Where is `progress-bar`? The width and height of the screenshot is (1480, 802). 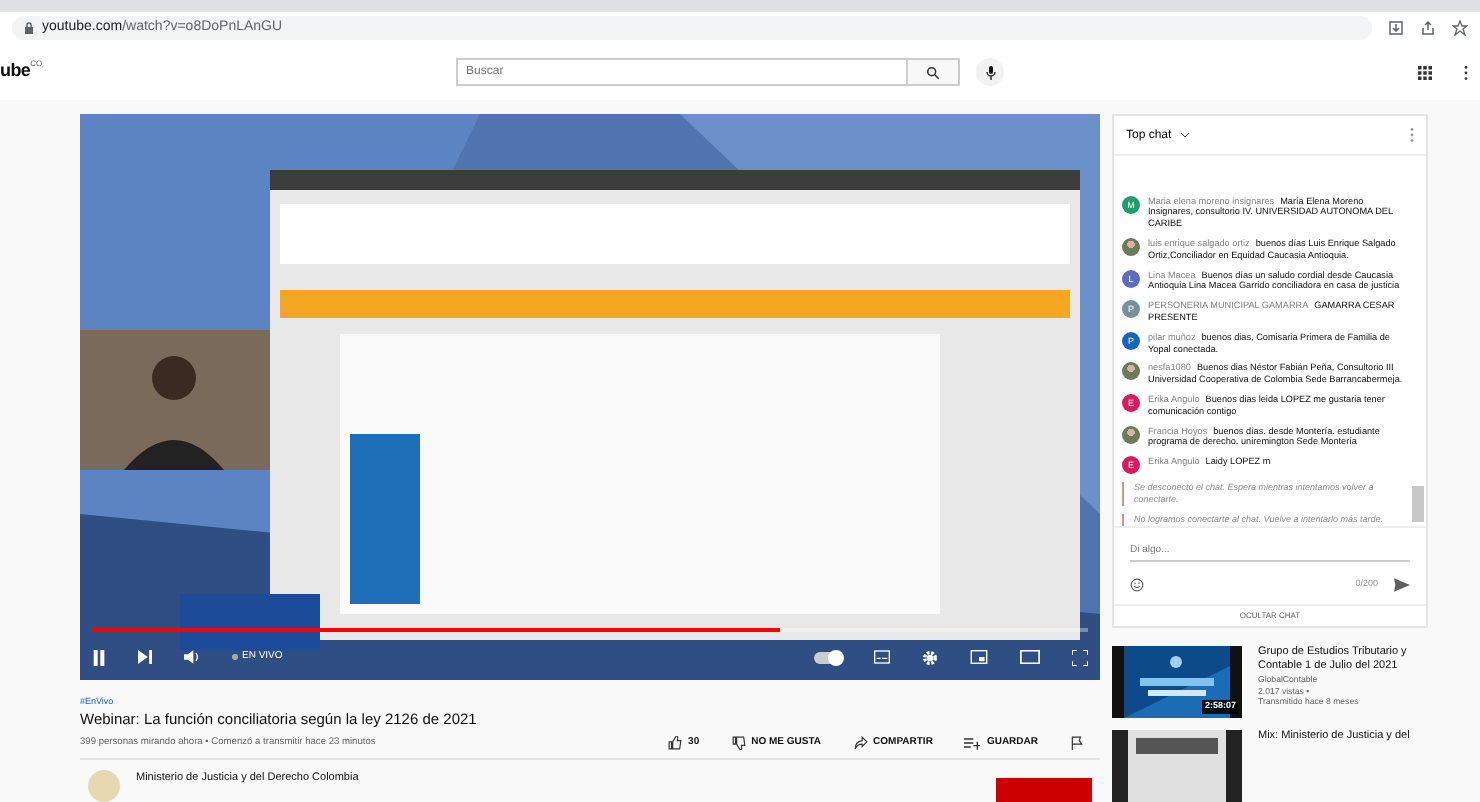
progress-bar is located at coordinates (590, 629).